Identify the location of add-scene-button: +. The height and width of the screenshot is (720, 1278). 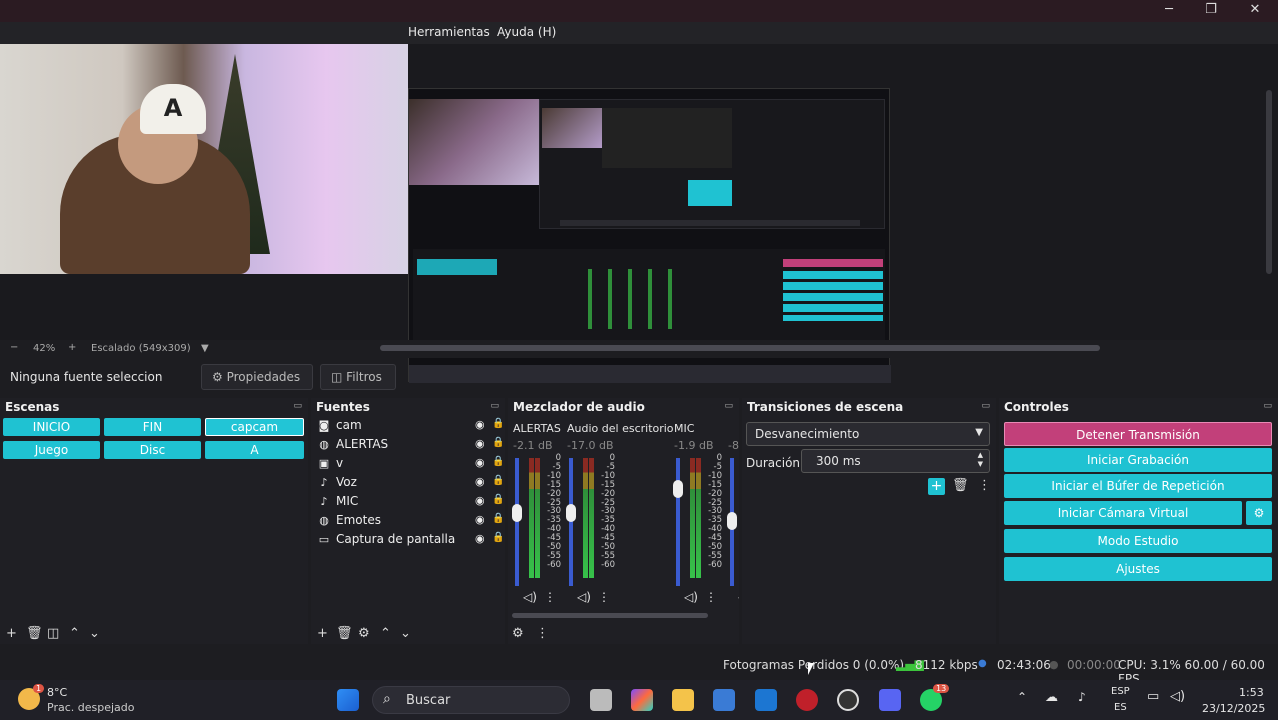
(11, 633).